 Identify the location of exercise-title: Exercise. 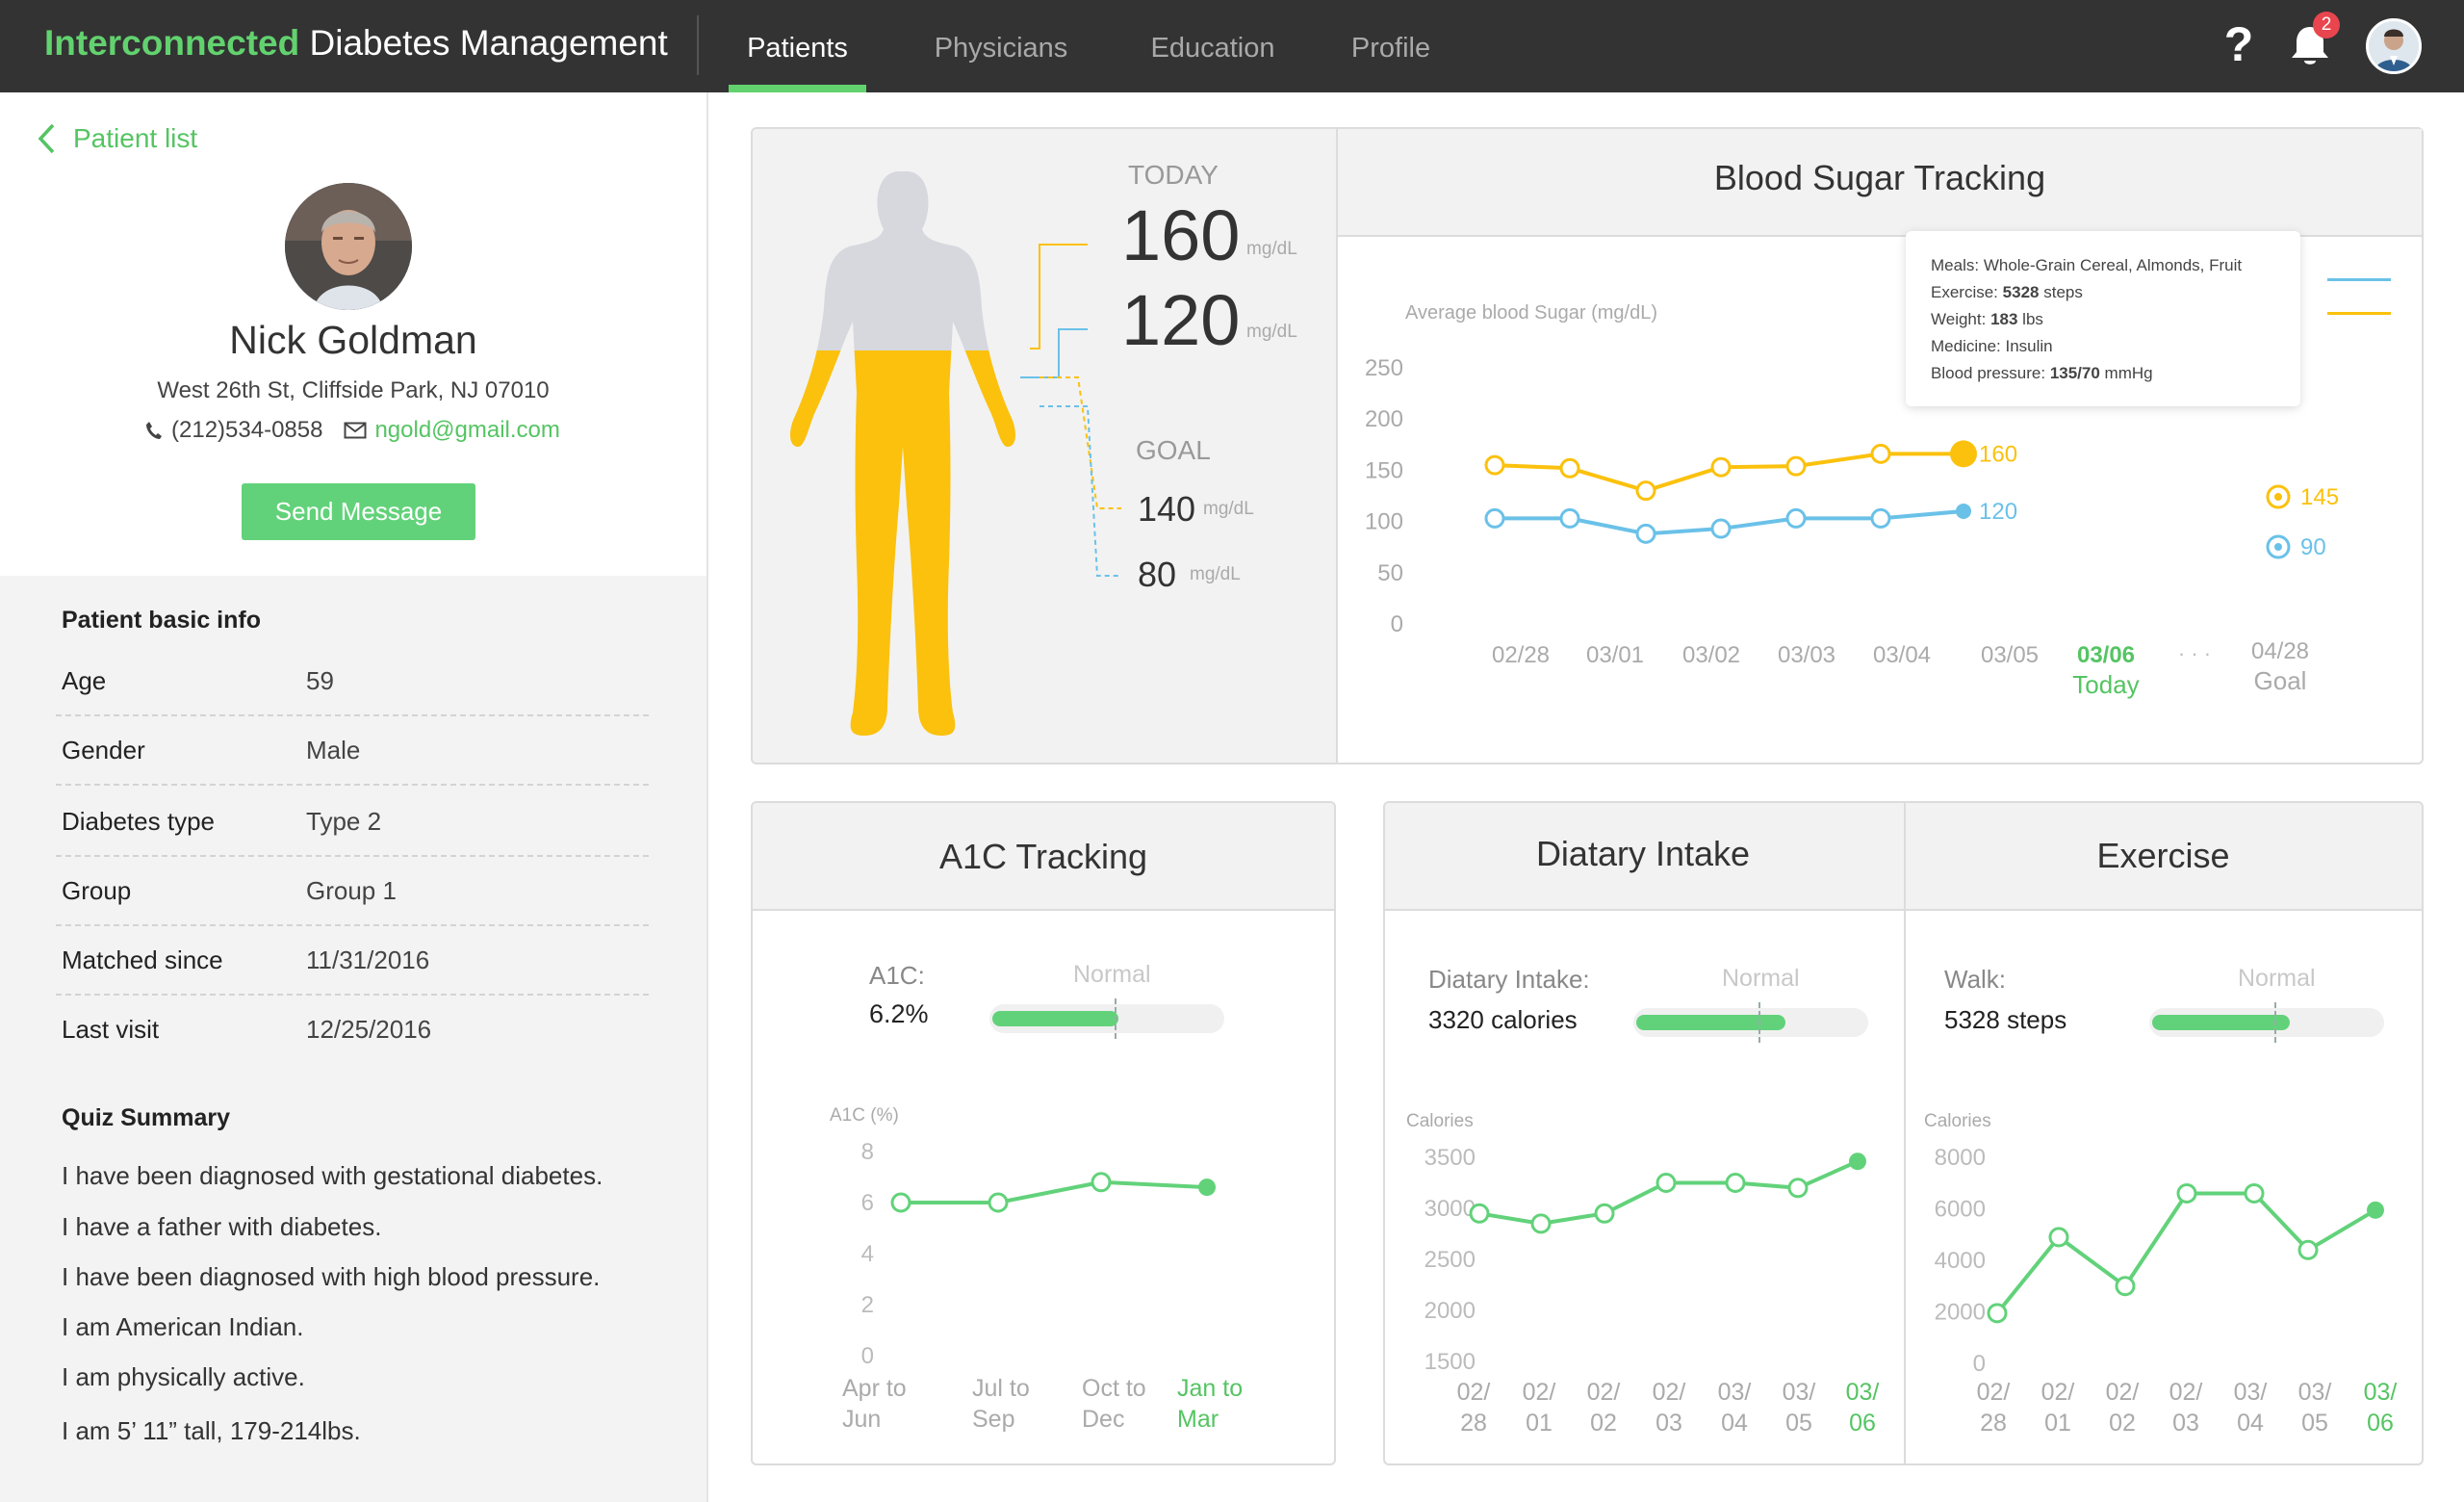
(2163, 855).